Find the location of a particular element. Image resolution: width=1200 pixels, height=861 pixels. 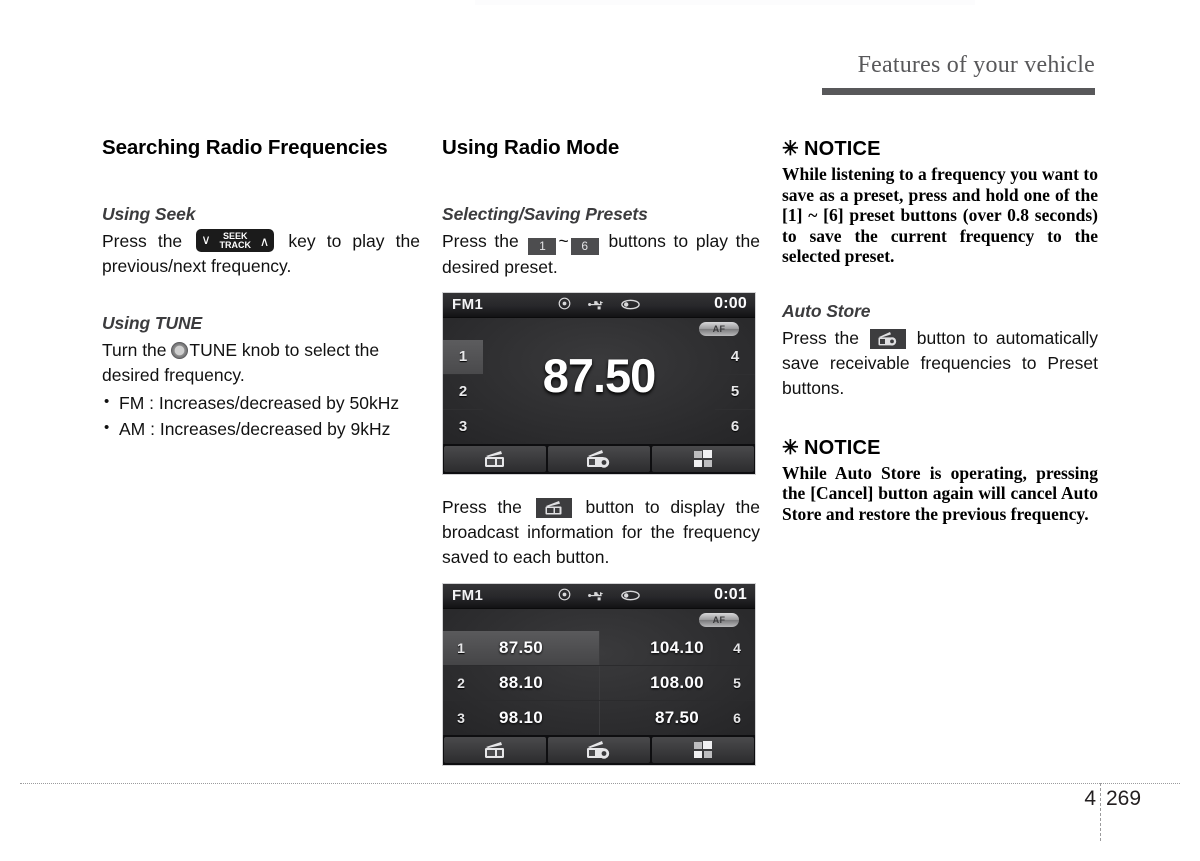

preset-button-3: 3 is located at coordinates (463, 427).